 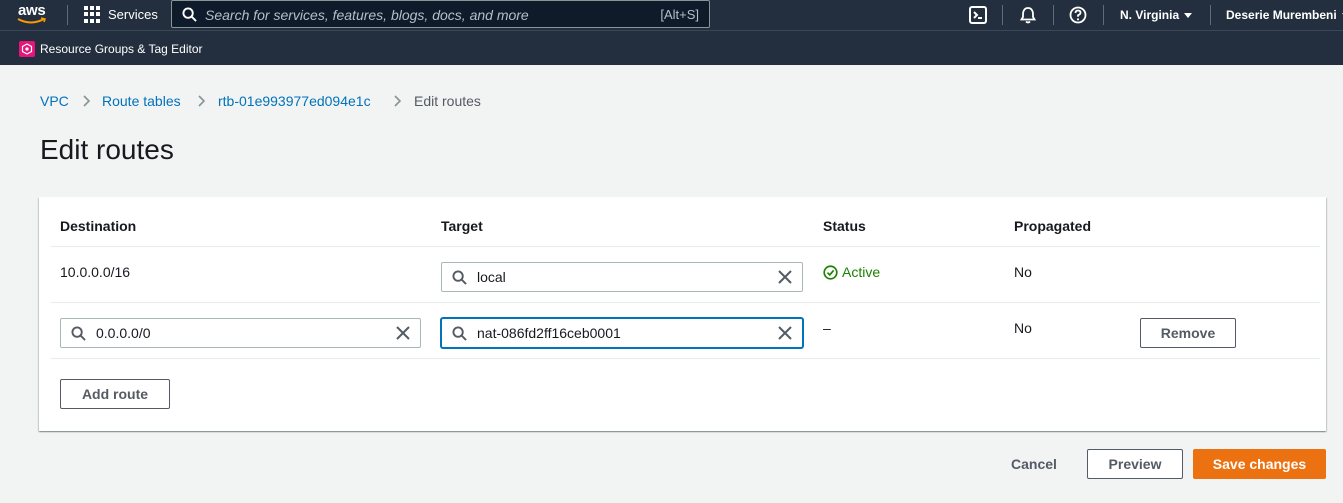 I want to click on help-icon, so click(x=1078, y=15).